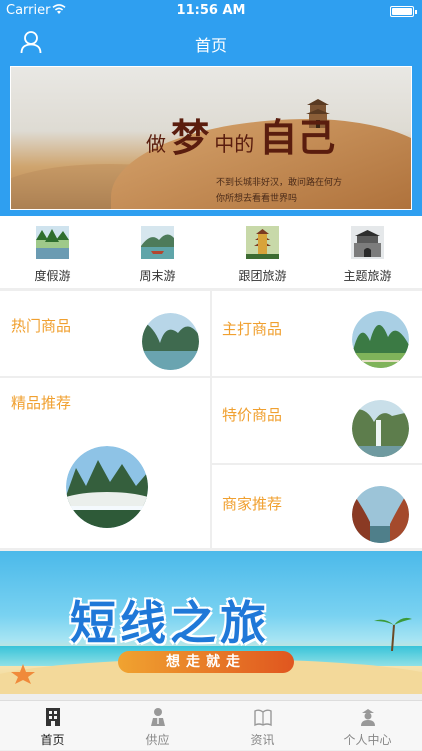 This screenshot has height=751, width=422. What do you see at coordinates (210, 45) in the screenshot?
I see `page-title: 首页` at bounding box center [210, 45].